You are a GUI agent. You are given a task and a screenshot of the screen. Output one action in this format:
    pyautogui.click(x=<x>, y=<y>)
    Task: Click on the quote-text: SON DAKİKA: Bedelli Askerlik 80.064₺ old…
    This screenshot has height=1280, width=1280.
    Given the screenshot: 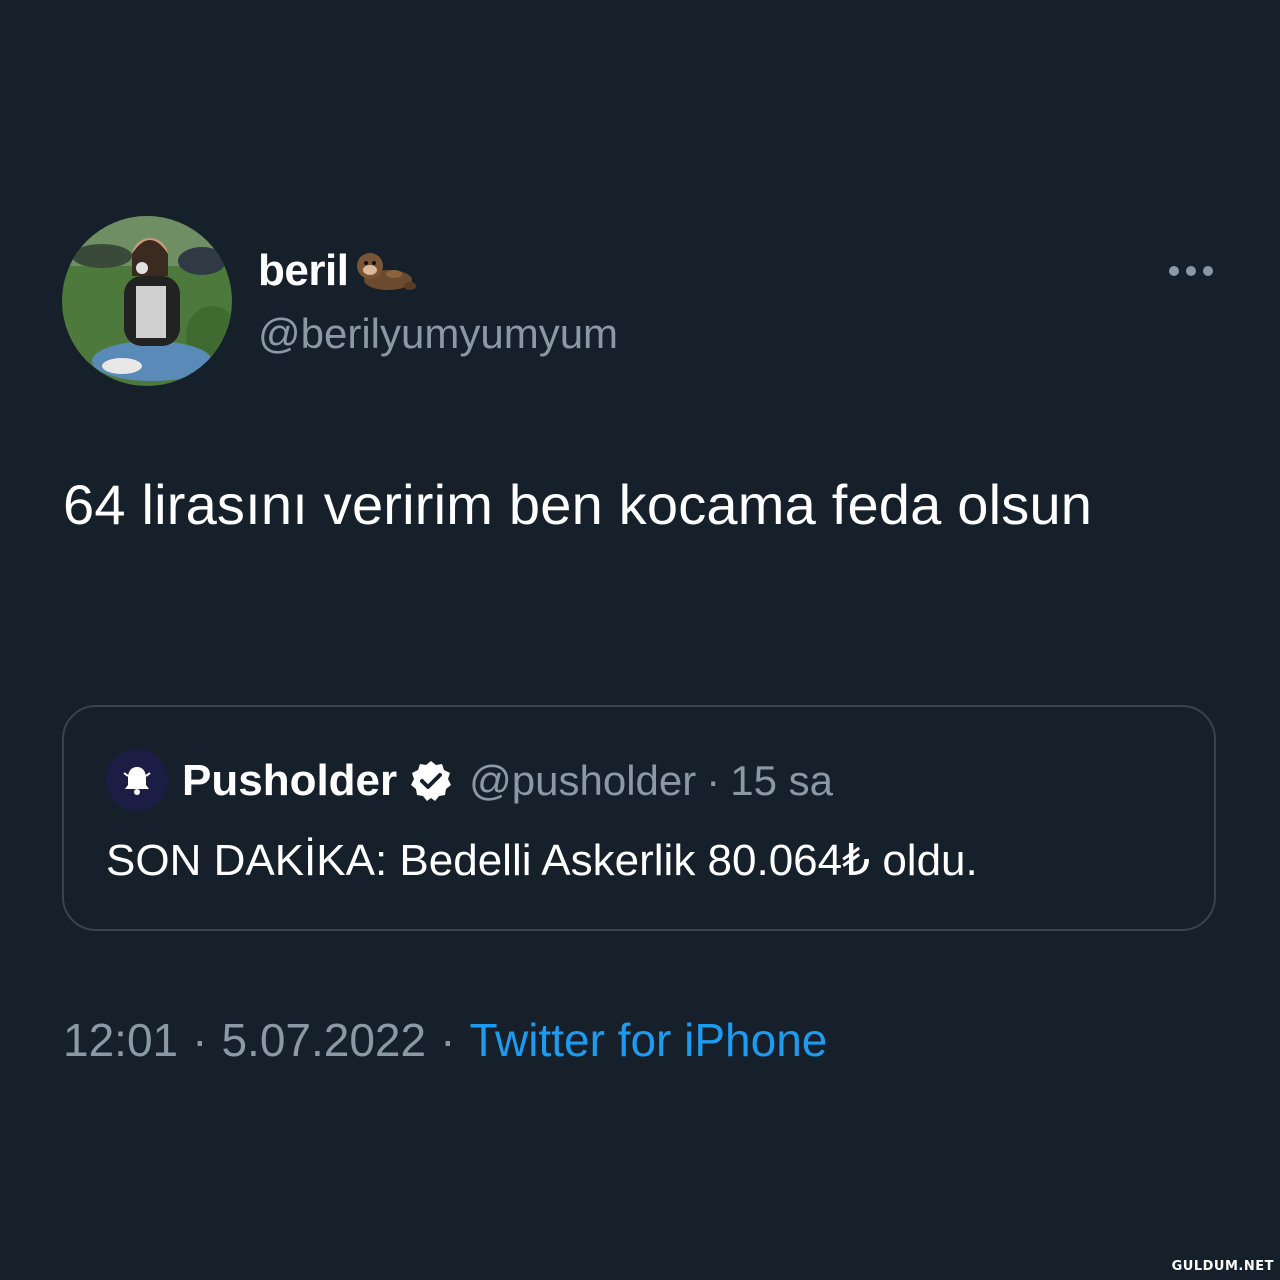 What is the action you would take?
    pyautogui.click(x=542, y=860)
    